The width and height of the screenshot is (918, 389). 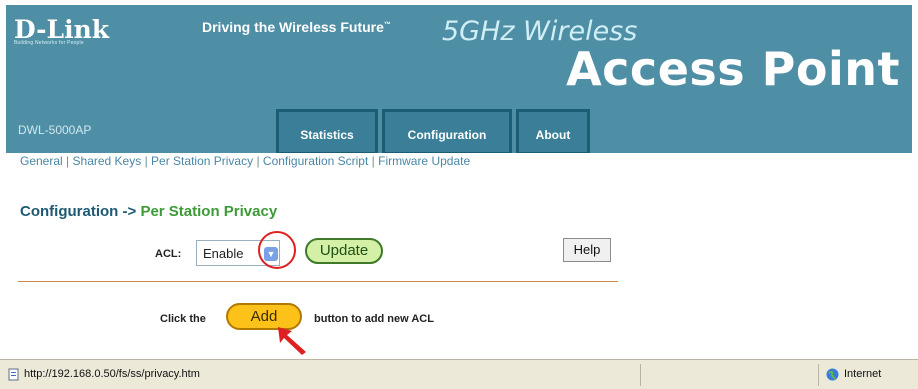 I want to click on tab-statistics: Statistics, so click(x=327, y=131).